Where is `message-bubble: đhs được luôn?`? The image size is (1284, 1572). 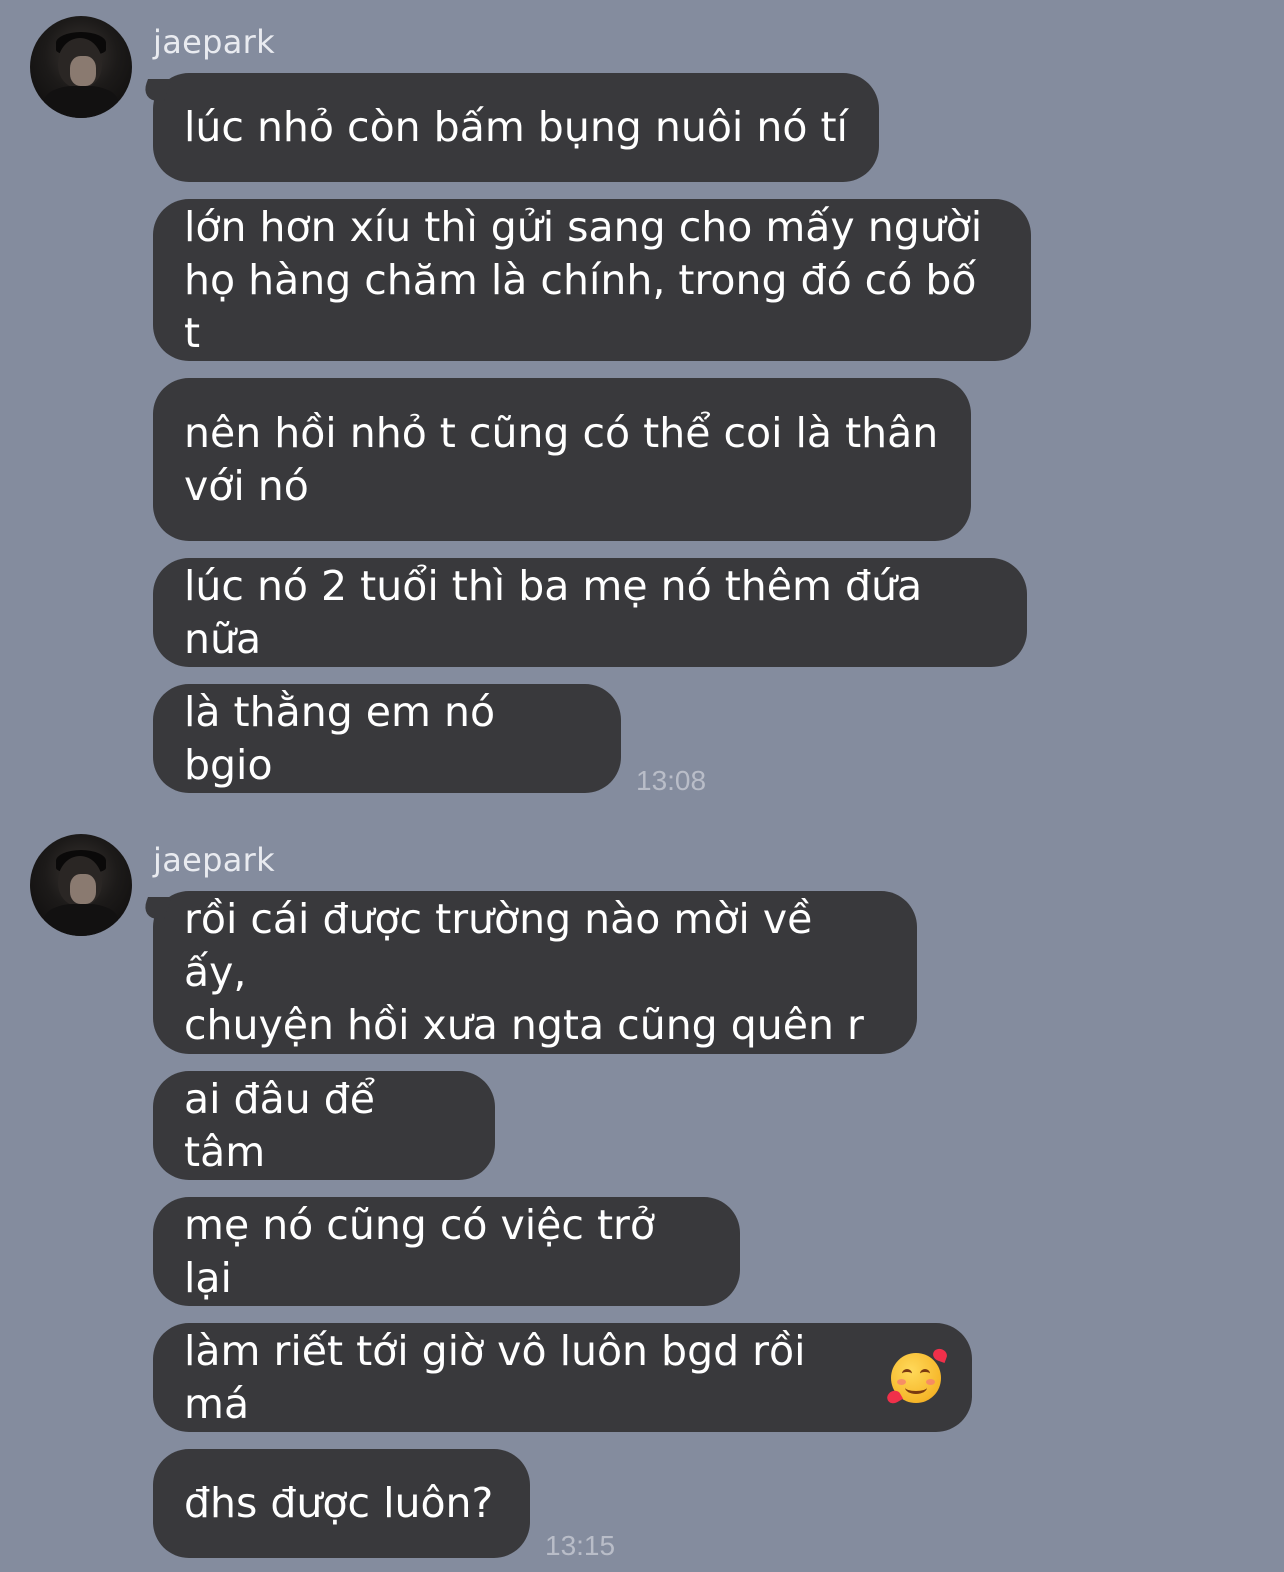 message-bubble: đhs được luôn? is located at coordinates (341, 1503).